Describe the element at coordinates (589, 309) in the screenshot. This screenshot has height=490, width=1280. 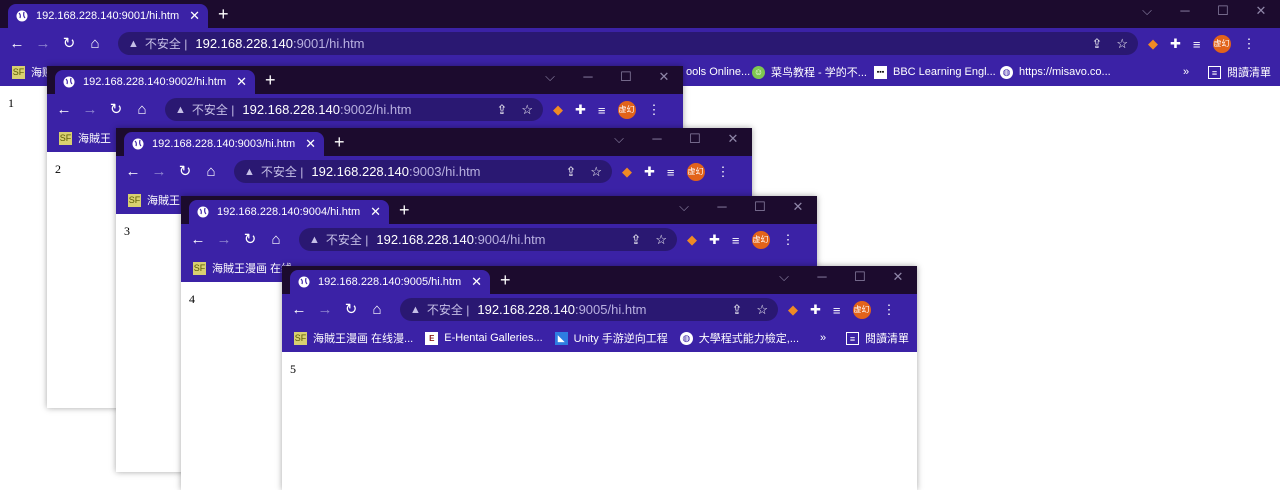
I see `address-bar: ▲ 不安全 | 192.168.228.140:9005/hi.htm ⇪ ☆` at that location.